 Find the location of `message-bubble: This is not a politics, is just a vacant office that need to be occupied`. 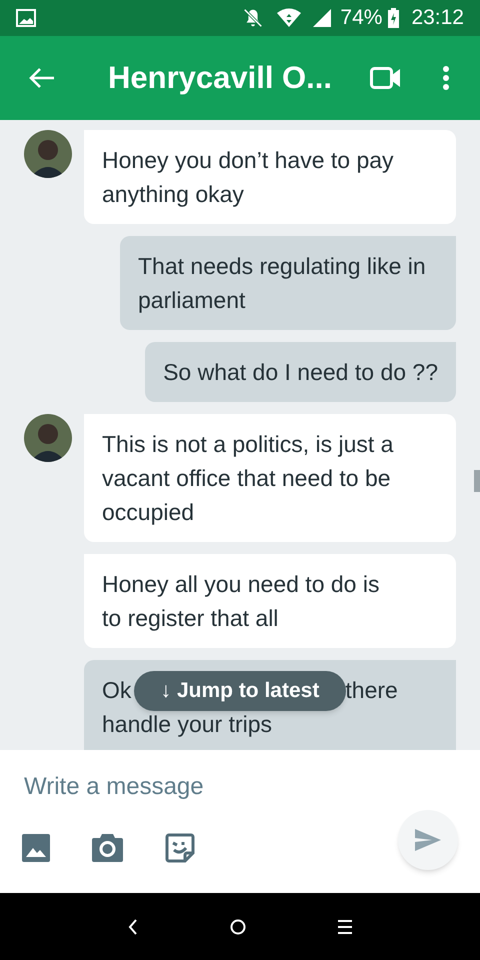

message-bubble: This is not a politics, is just a vacant office that need to be occupied is located at coordinates (270, 478).